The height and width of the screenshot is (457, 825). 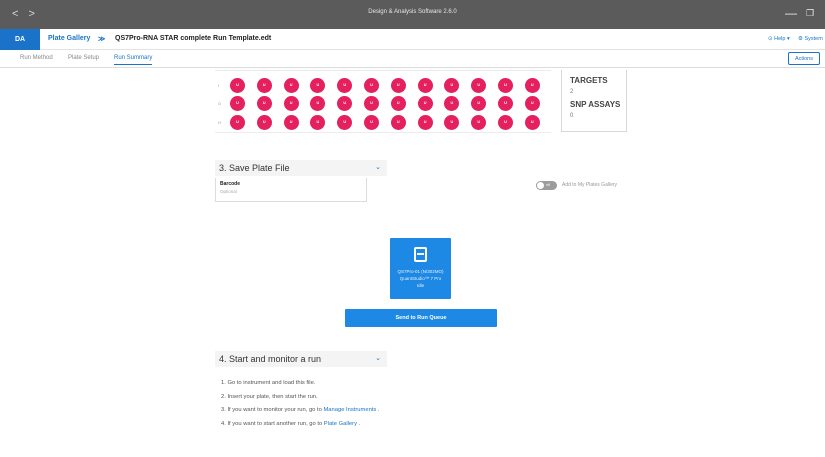 I want to click on plate-layout: IUUUUUUUUUUUUGUUUUUUUUUUUUHUUUUUUUUUUUU, so click(x=383, y=101).